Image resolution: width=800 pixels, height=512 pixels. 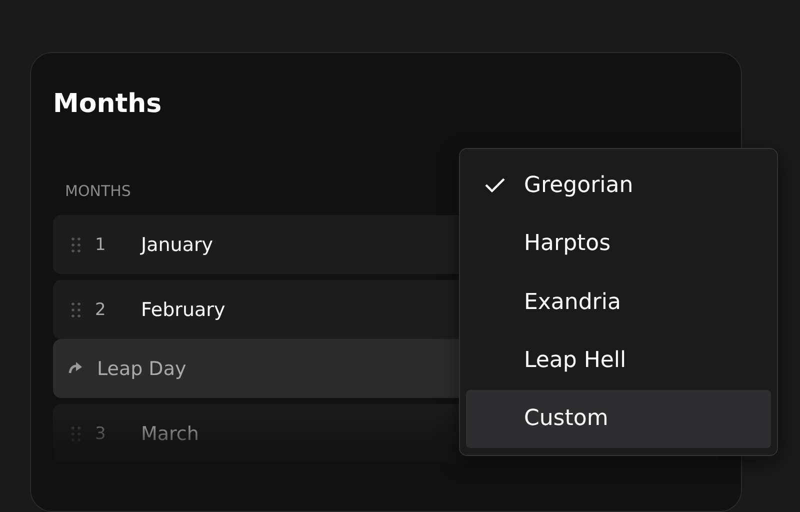 I want to click on month-name: January, so click(x=177, y=245).